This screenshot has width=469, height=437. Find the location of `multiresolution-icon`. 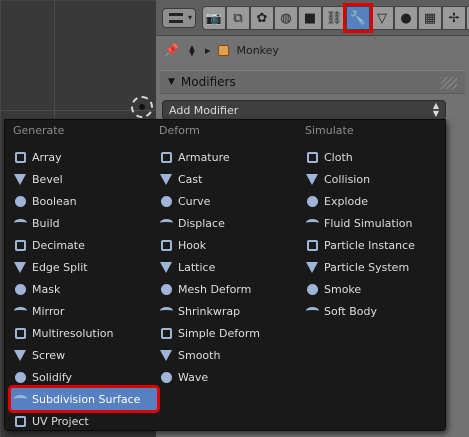

multiresolution-icon is located at coordinates (20, 333).